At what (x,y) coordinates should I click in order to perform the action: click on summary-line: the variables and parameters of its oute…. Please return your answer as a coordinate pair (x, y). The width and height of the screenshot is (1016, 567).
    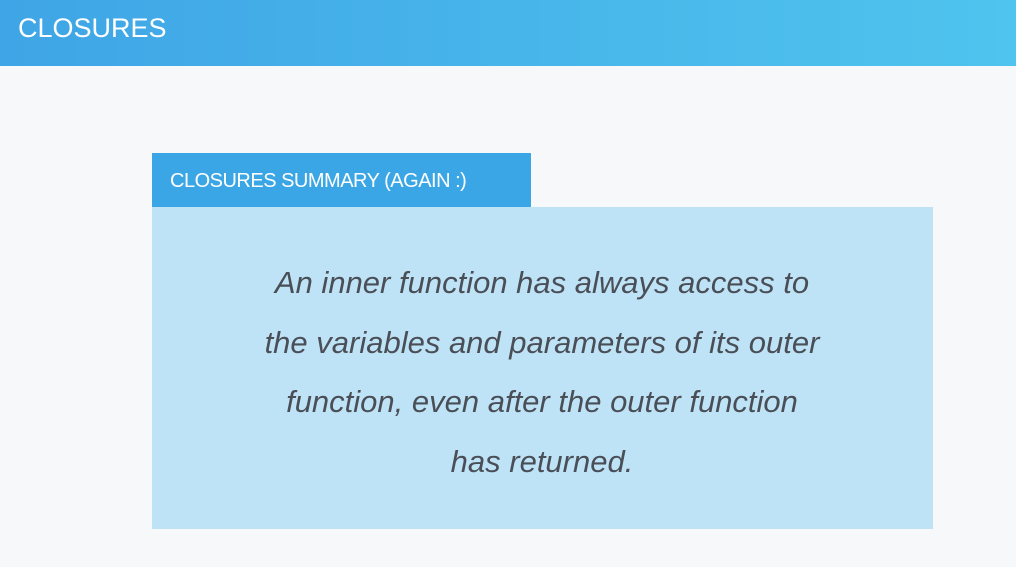
    Looking at the image, I should click on (542, 342).